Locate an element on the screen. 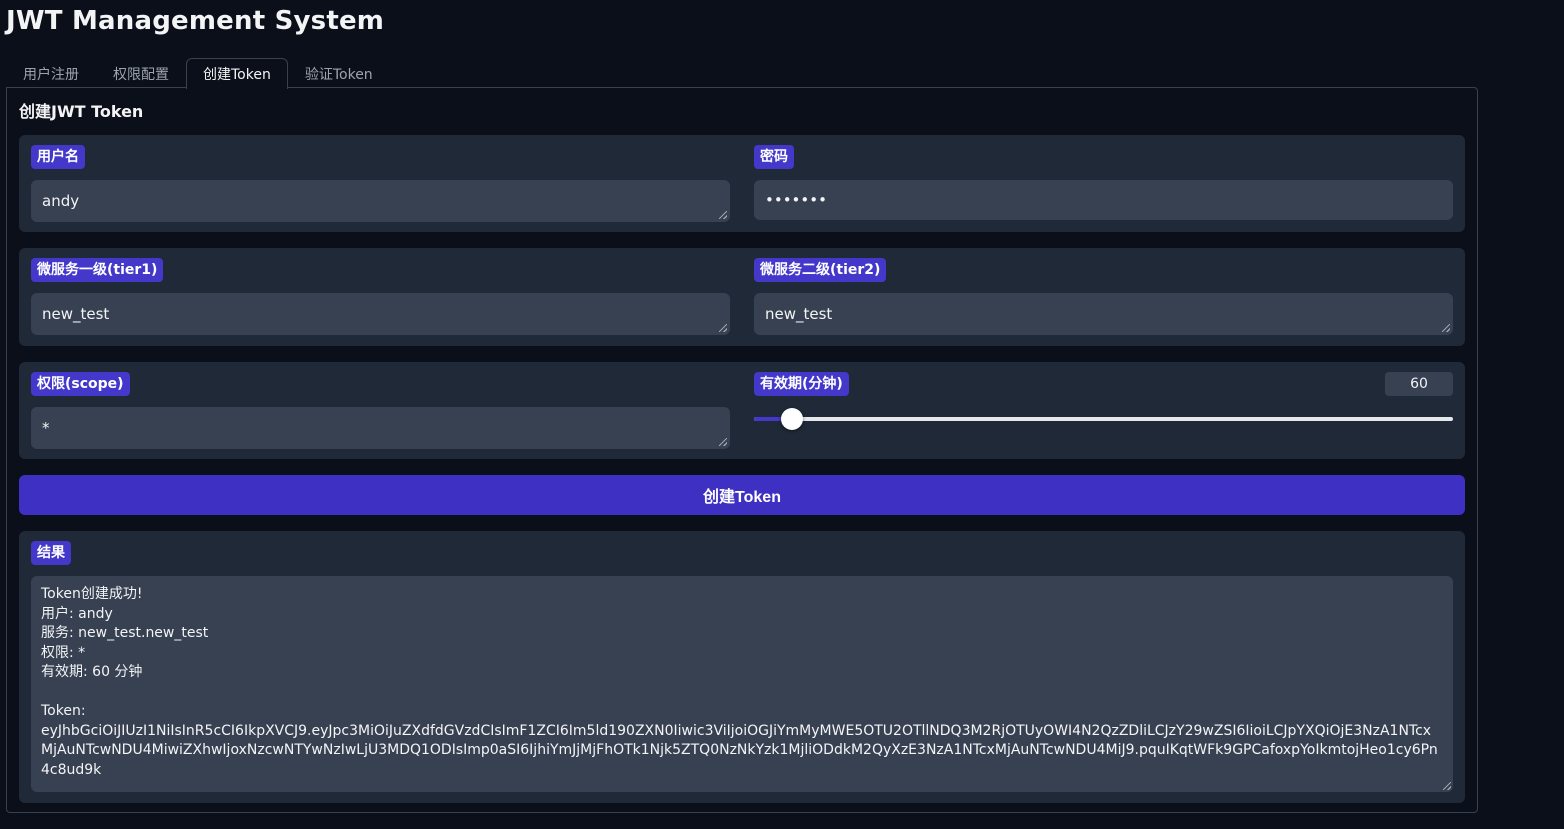  result-line: 服务: new_test.new_test is located at coordinates (125, 633).